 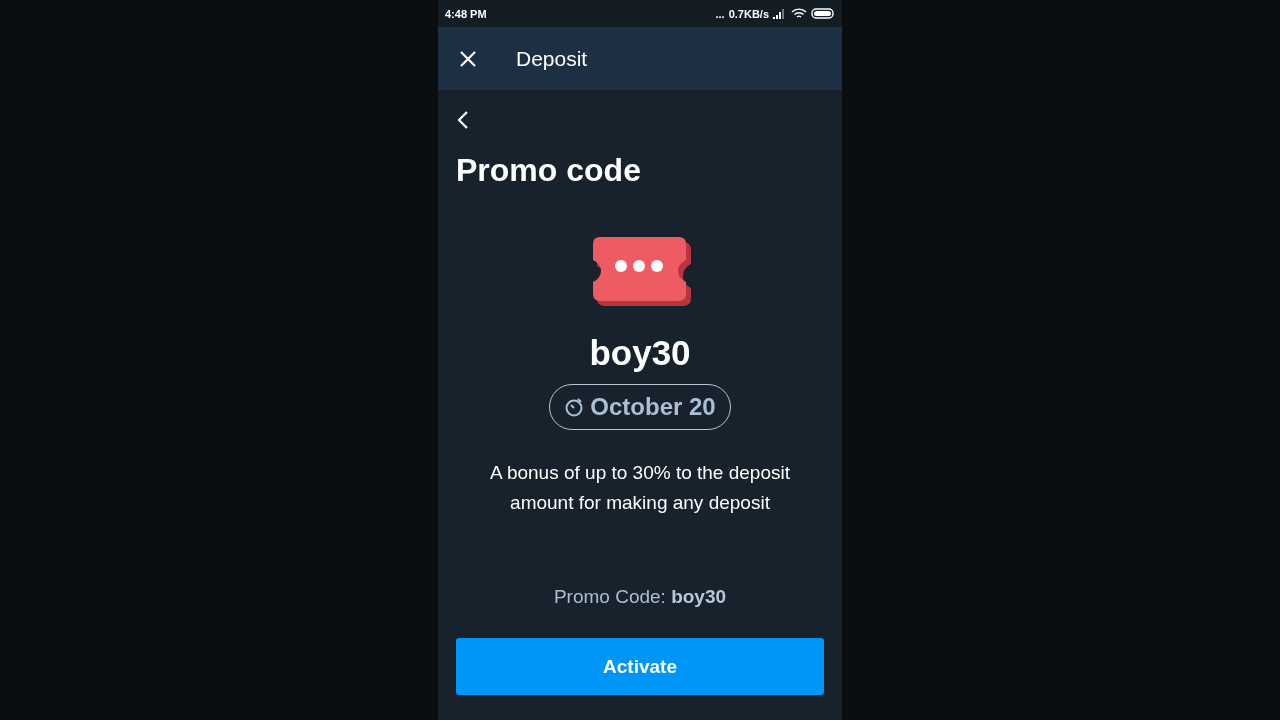 What do you see at coordinates (748, 13) in the screenshot?
I see `network-speed: 0.7KB/s` at bounding box center [748, 13].